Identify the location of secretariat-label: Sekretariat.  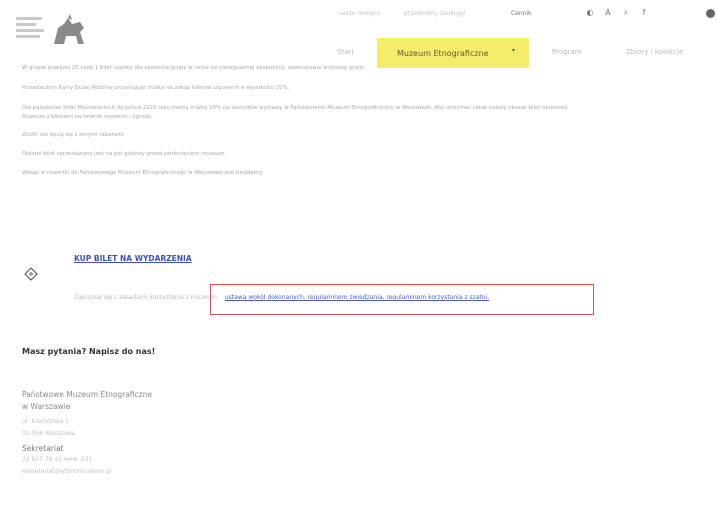
(43, 448).